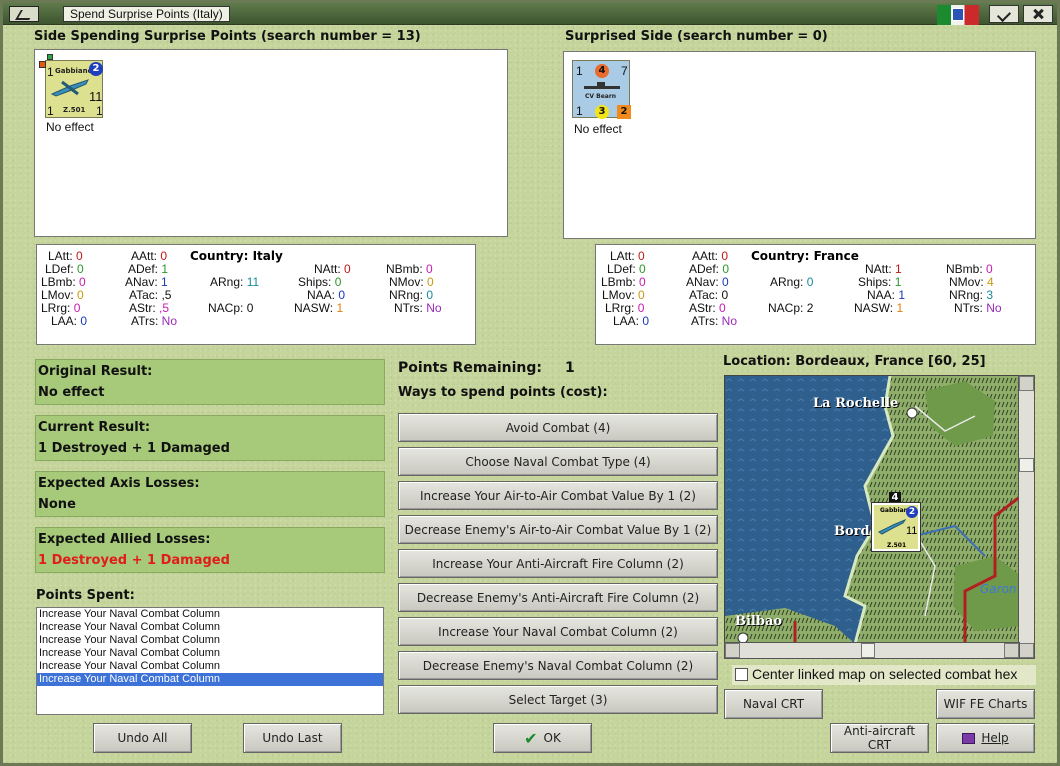 The image size is (1060, 766). Describe the element at coordinates (897, 545) in the screenshot. I see `map-counter-type: Z.501` at that location.